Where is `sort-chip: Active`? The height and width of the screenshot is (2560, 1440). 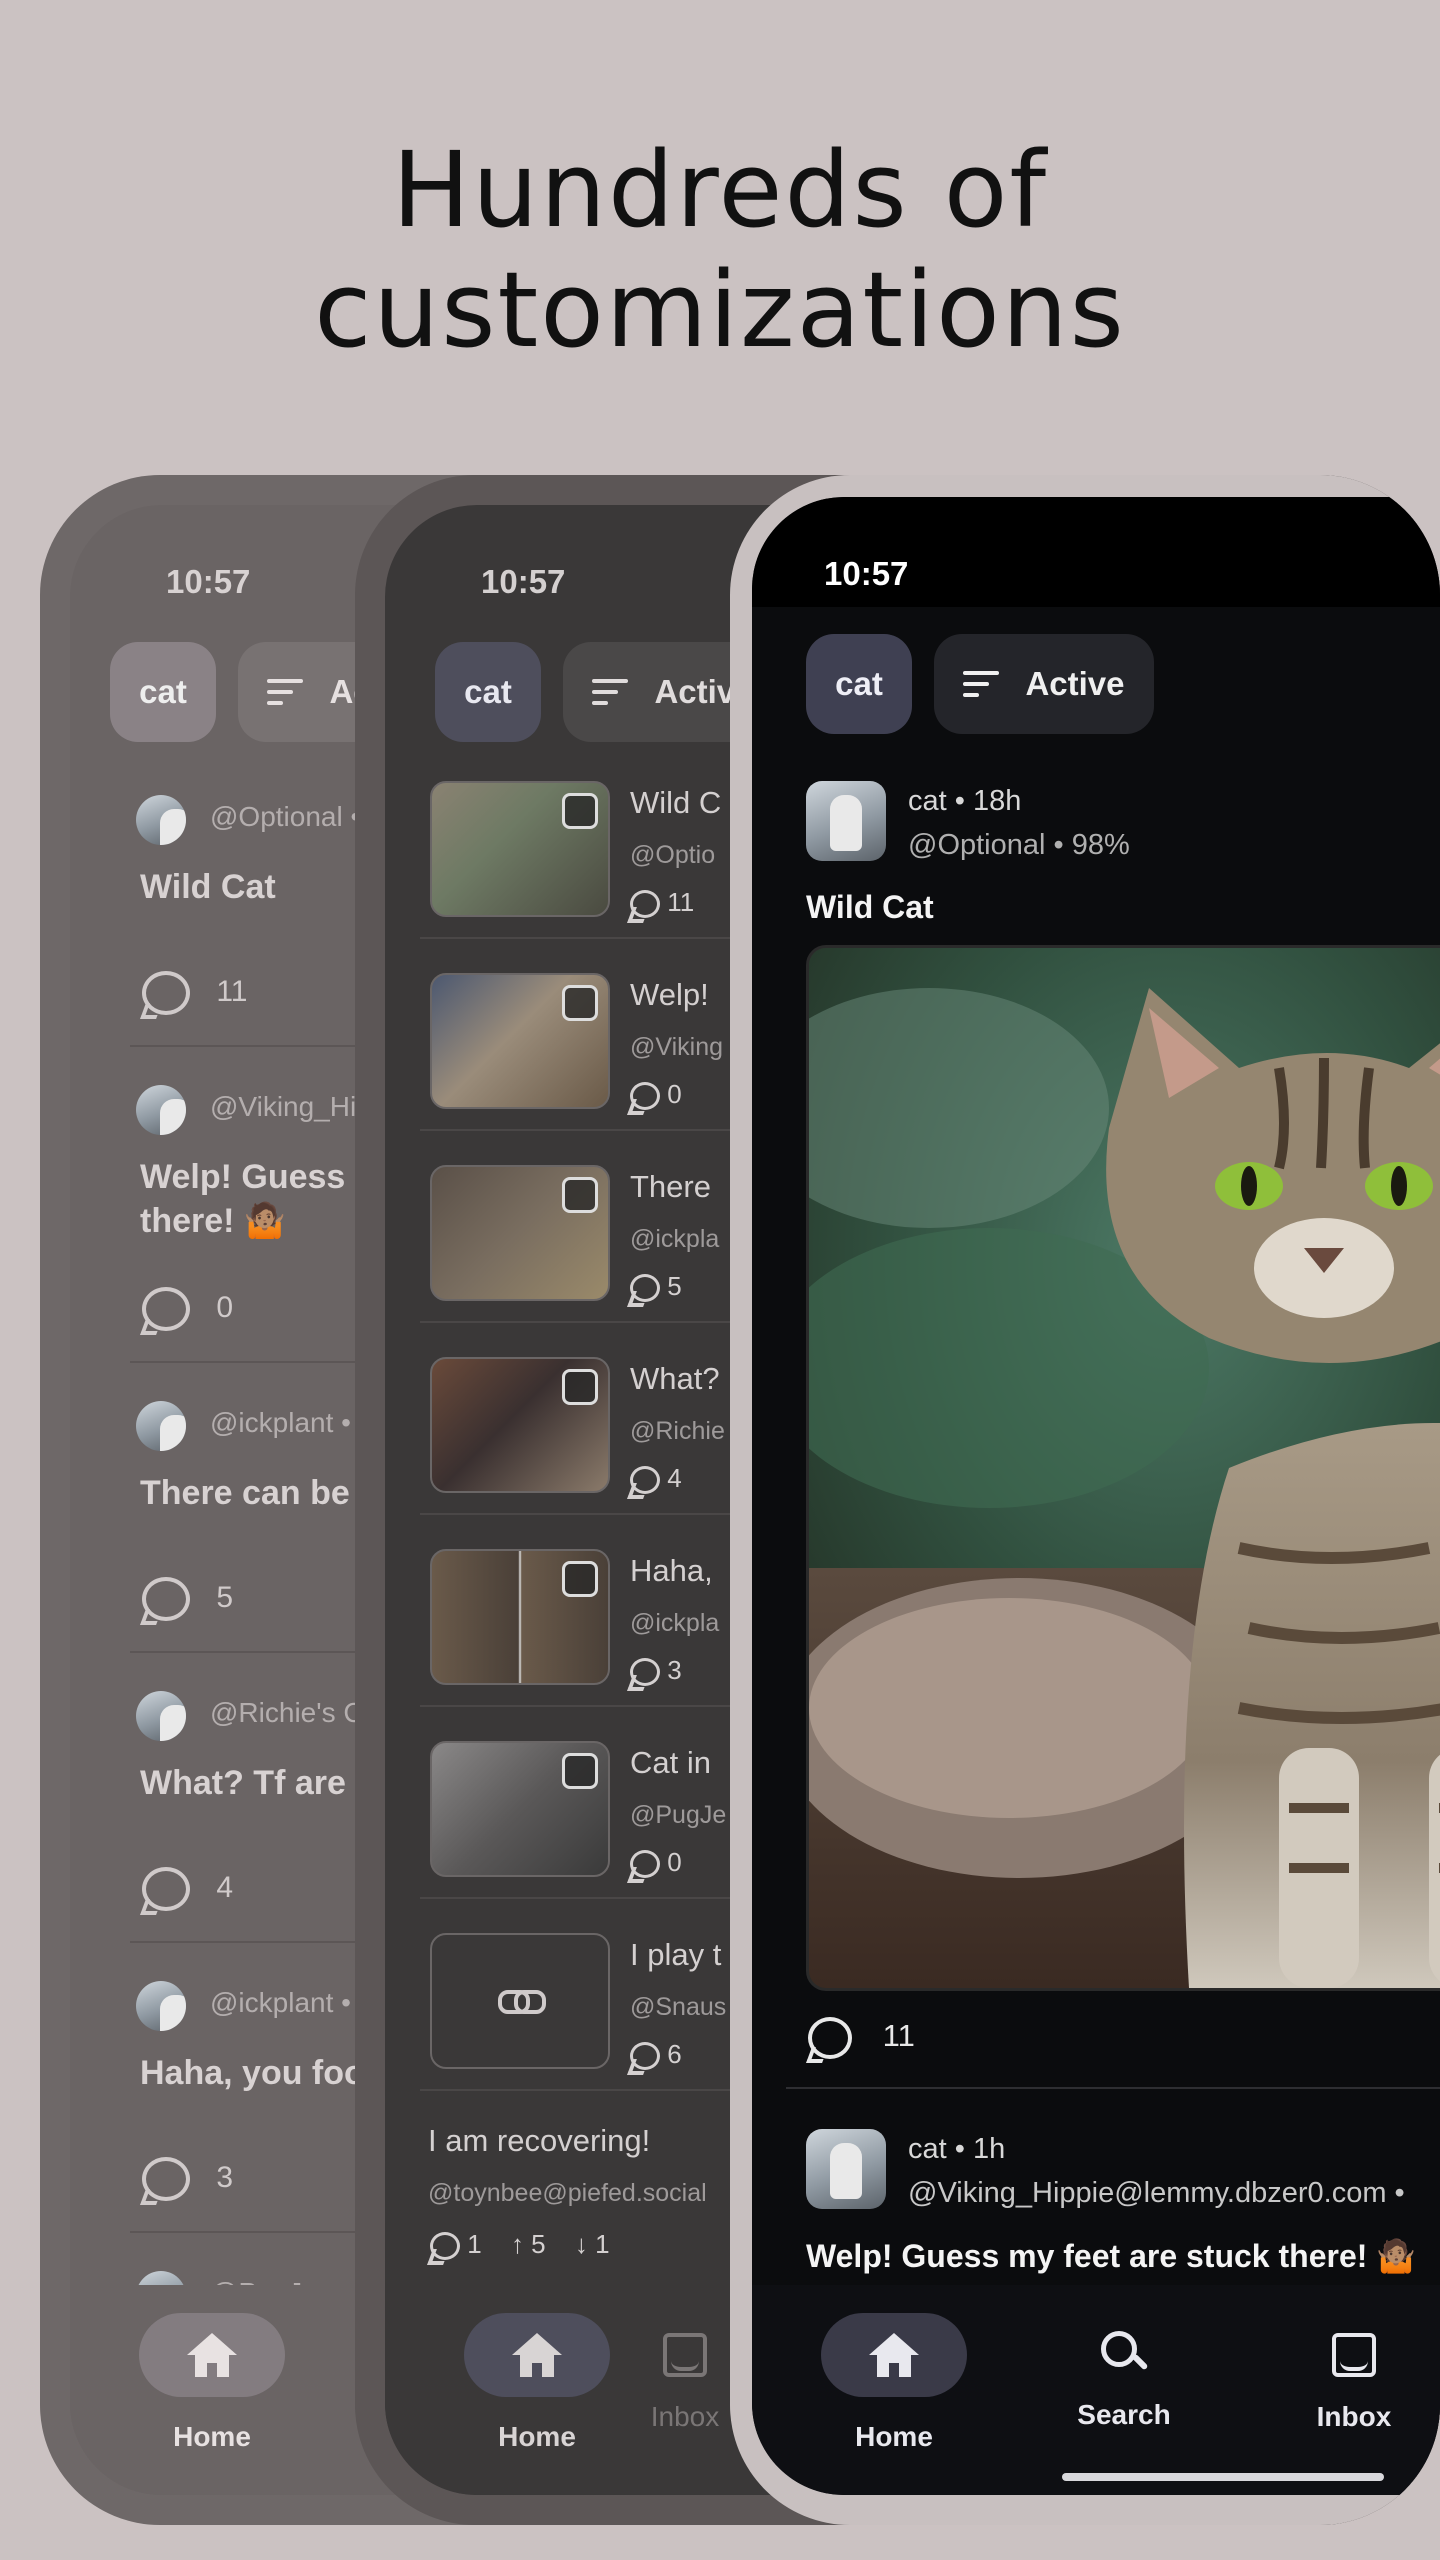
sort-chip: Active is located at coordinates (1044, 684).